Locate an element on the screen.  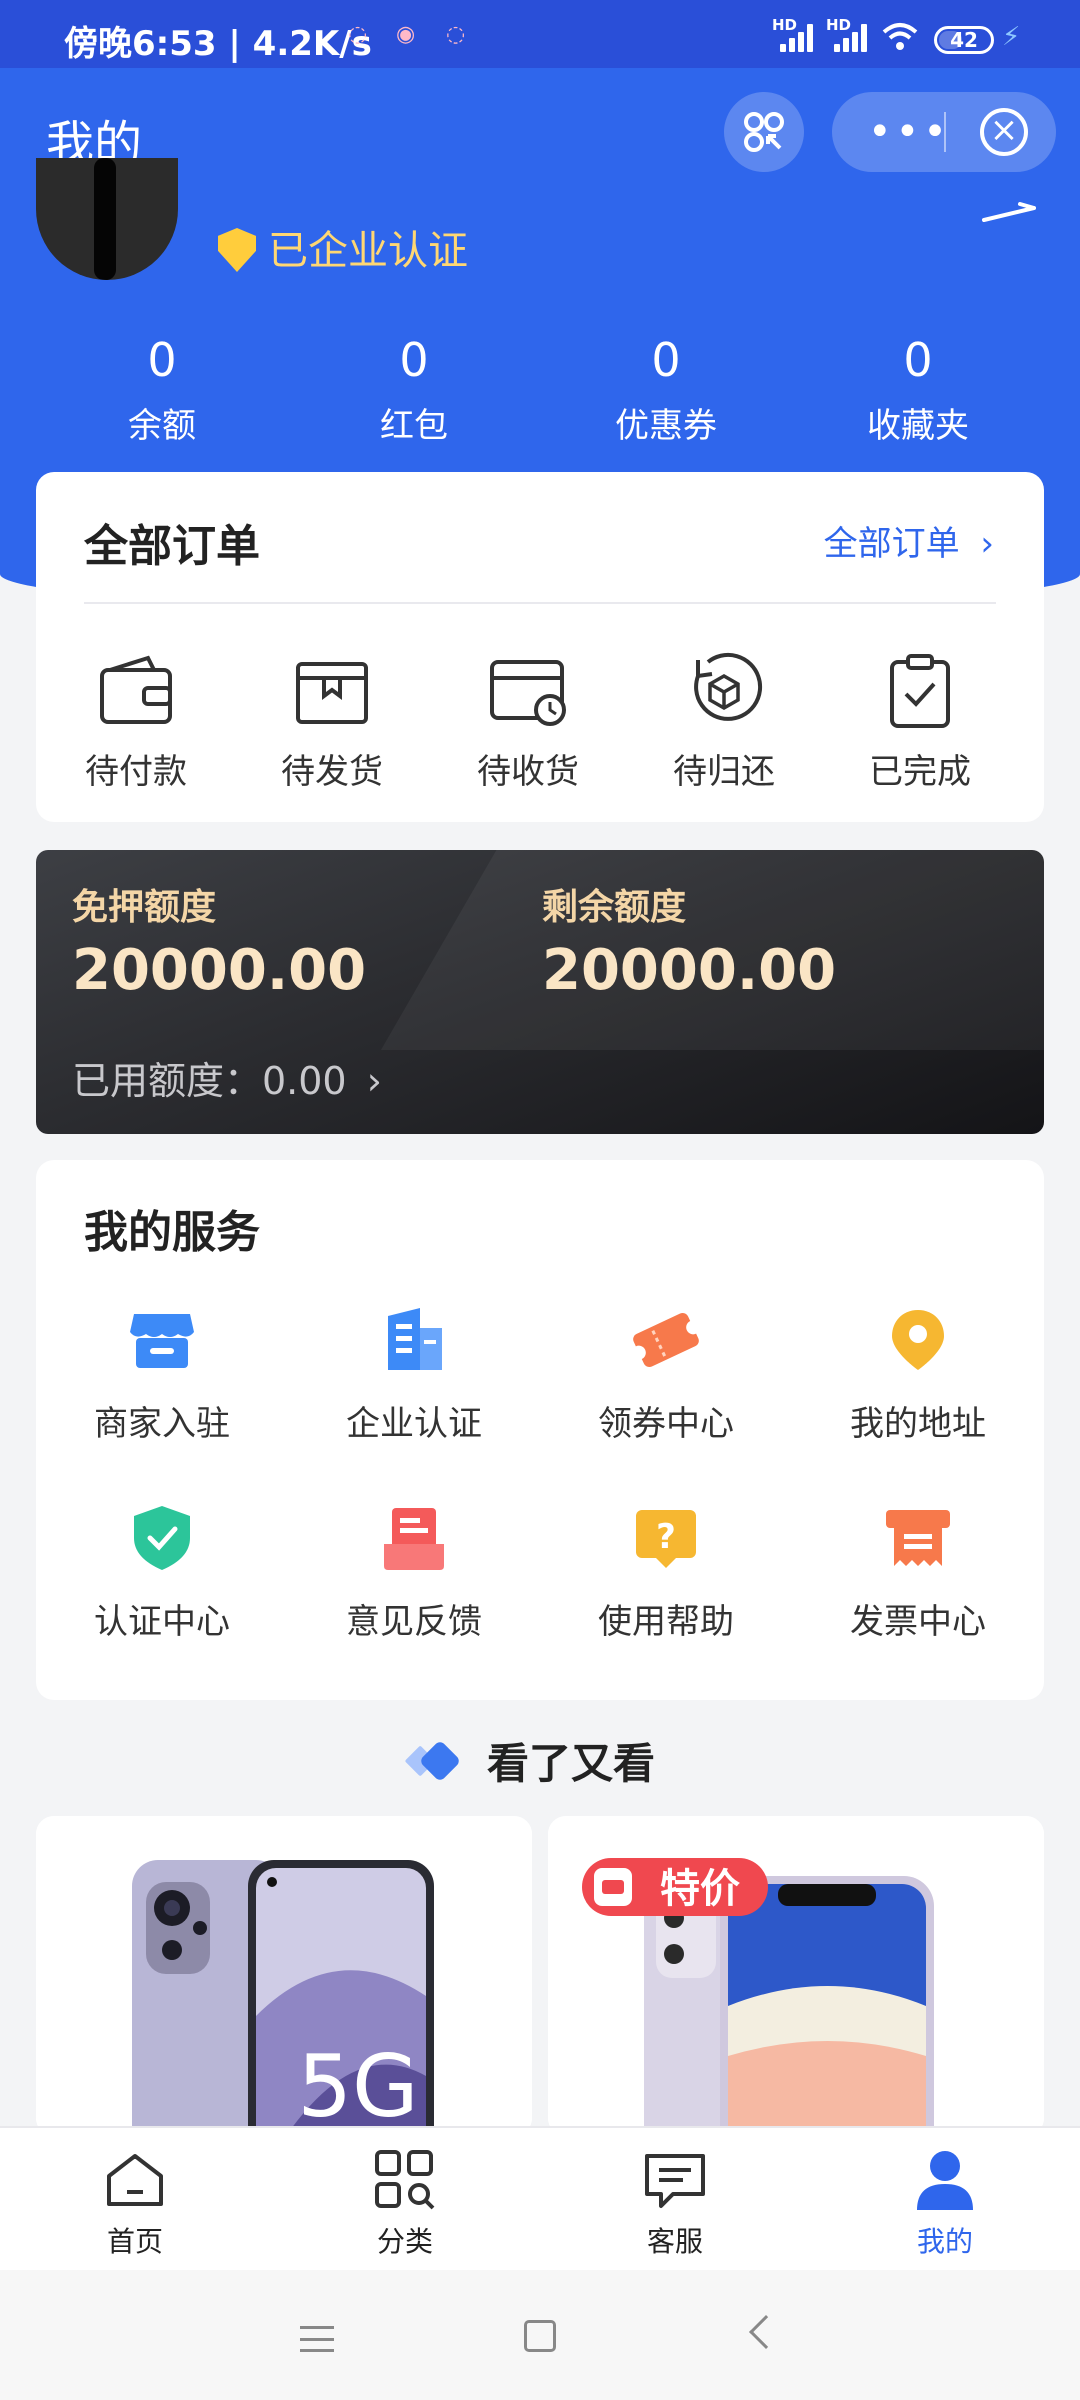
stat-coupons: 0 优惠券 is located at coordinates (666, 388).